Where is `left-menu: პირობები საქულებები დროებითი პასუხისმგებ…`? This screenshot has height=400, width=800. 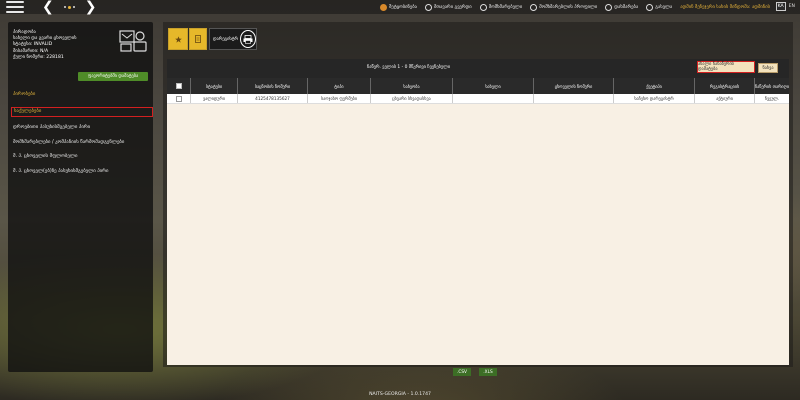 left-menu: პირობები საქულებები დროებითი პასუხისმგებ… is located at coordinates (82, 137).